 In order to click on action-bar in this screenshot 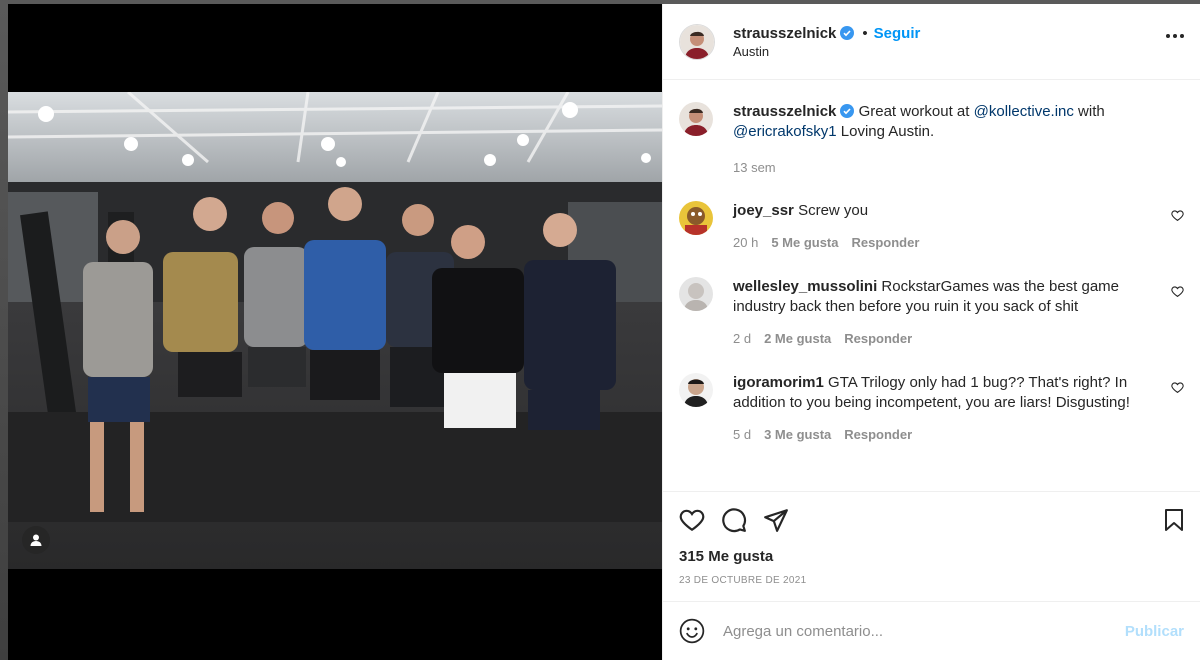, I will do `click(931, 519)`.